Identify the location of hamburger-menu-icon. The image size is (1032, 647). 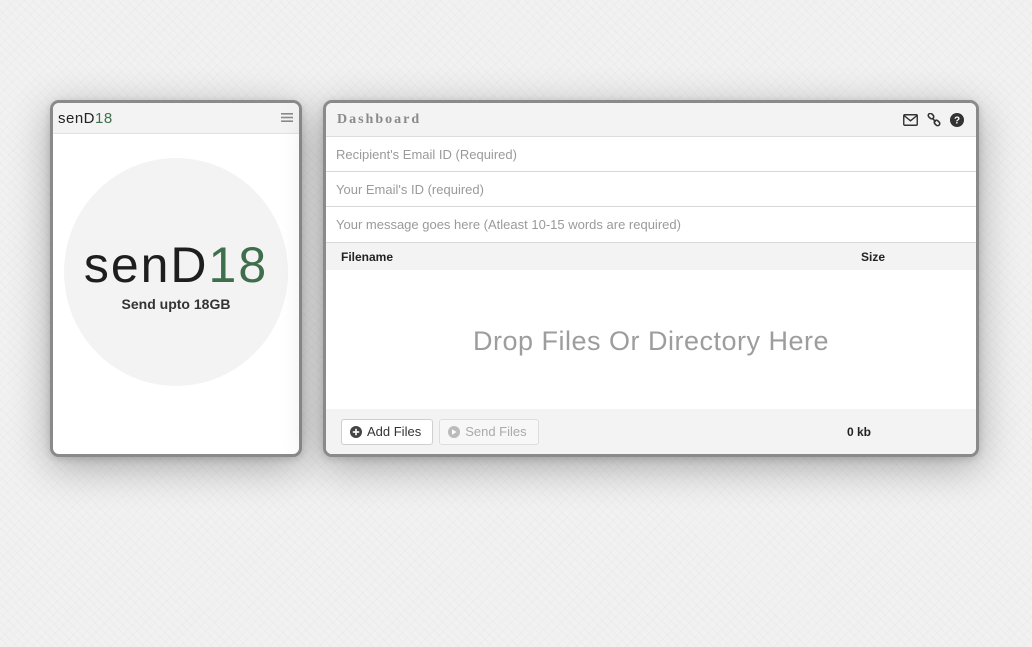
(287, 118).